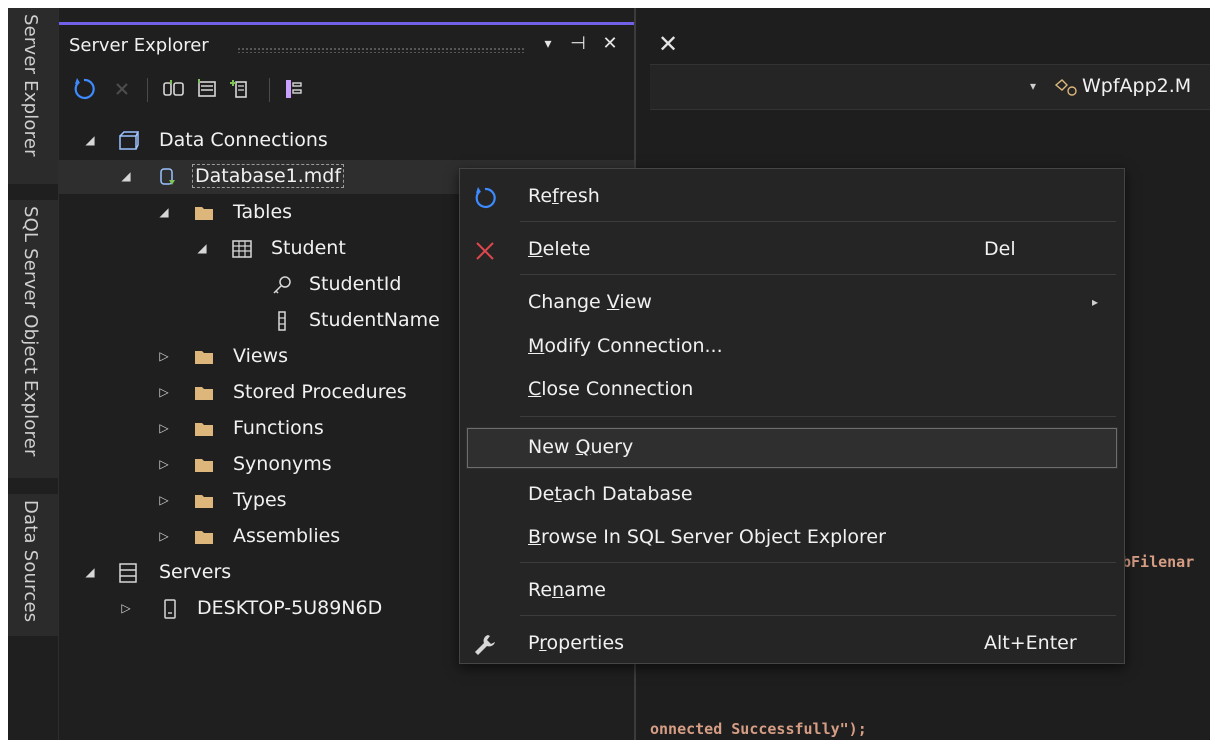 The height and width of the screenshot is (740, 1210). I want to click on menu-item-label: Change View, so click(590, 302).